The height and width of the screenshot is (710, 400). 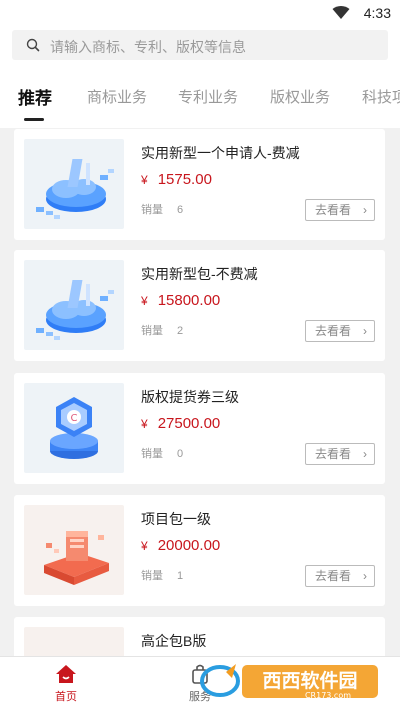 I want to click on product-title: 实用新型包-不费减, so click(x=199, y=274).